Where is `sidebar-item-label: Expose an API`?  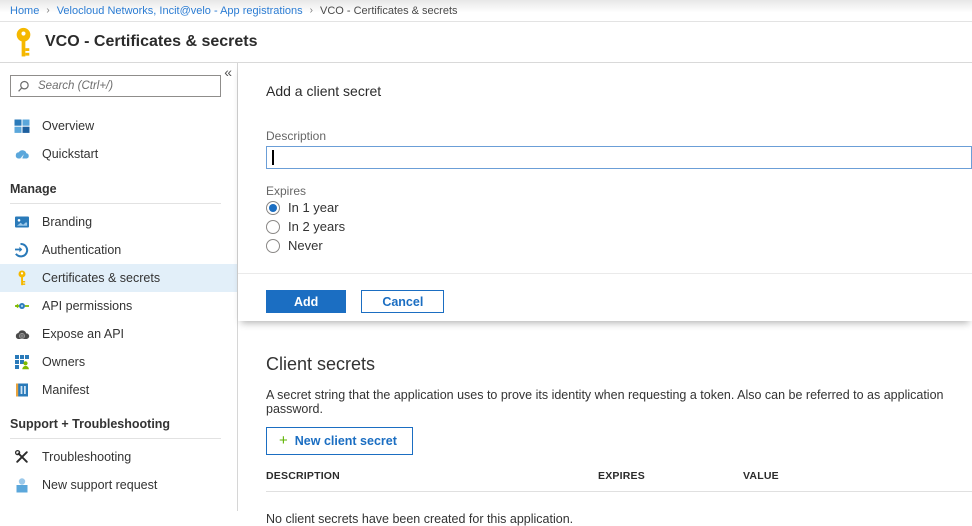 sidebar-item-label: Expose an API is located at coordinates (83, 334).